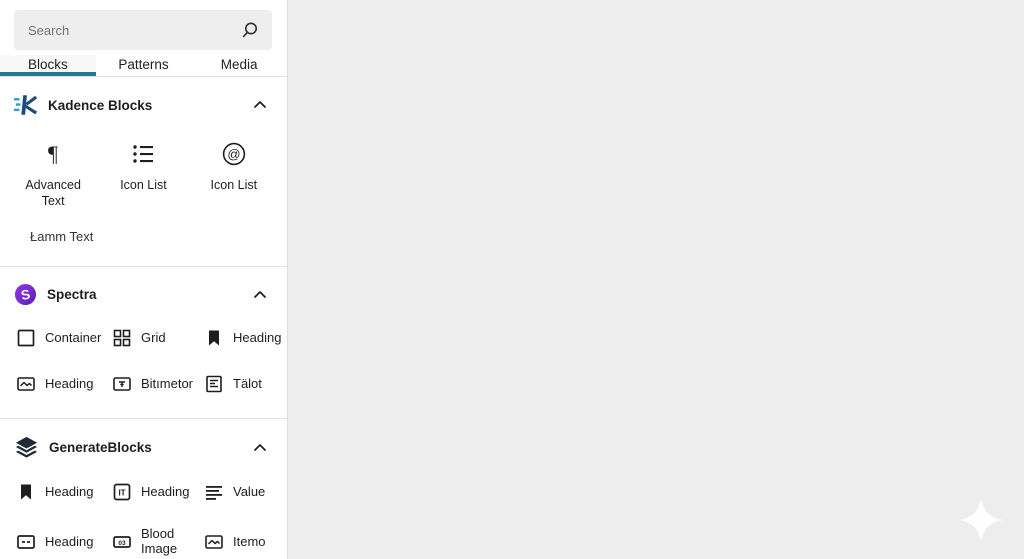 This screenshot has height=559, width=1024. I want to click on spectra-logo-icon: S, so click(25, 294).